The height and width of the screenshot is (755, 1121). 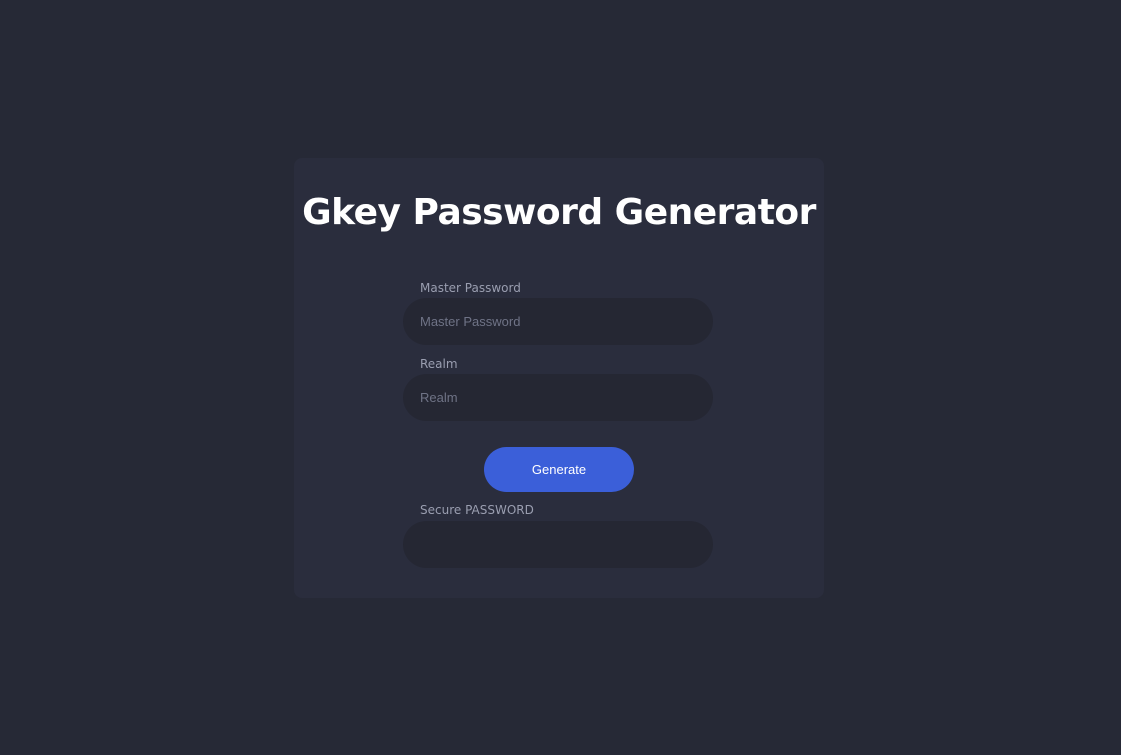 I want to click on master-password-input, so click(x=558, y=321).